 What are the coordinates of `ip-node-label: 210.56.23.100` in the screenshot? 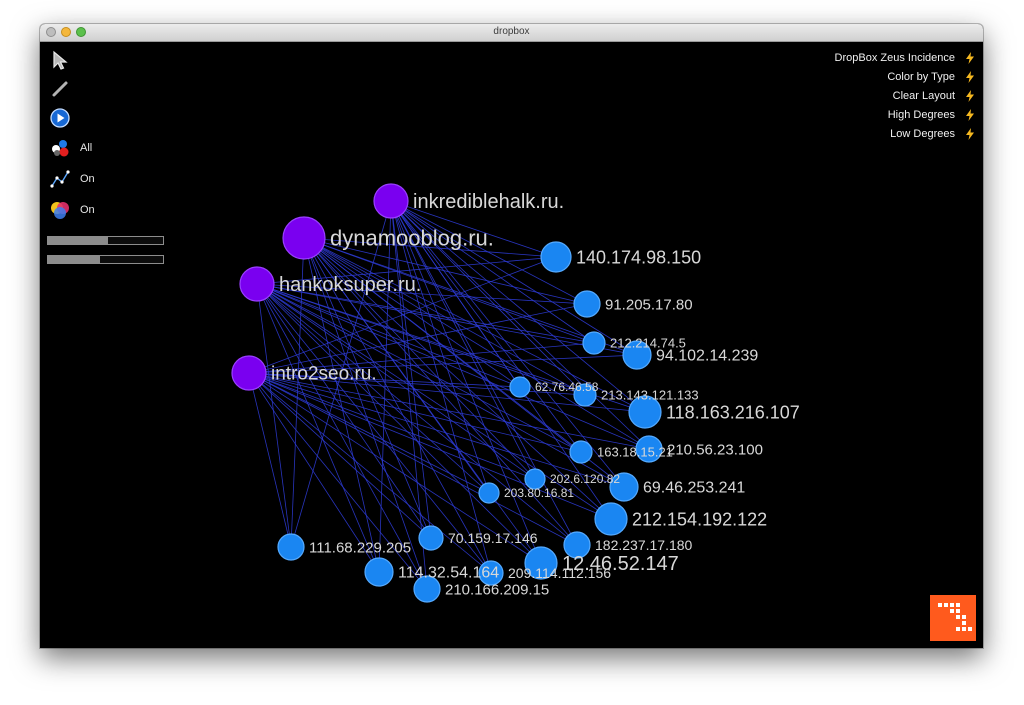 It's located at (715, 449).